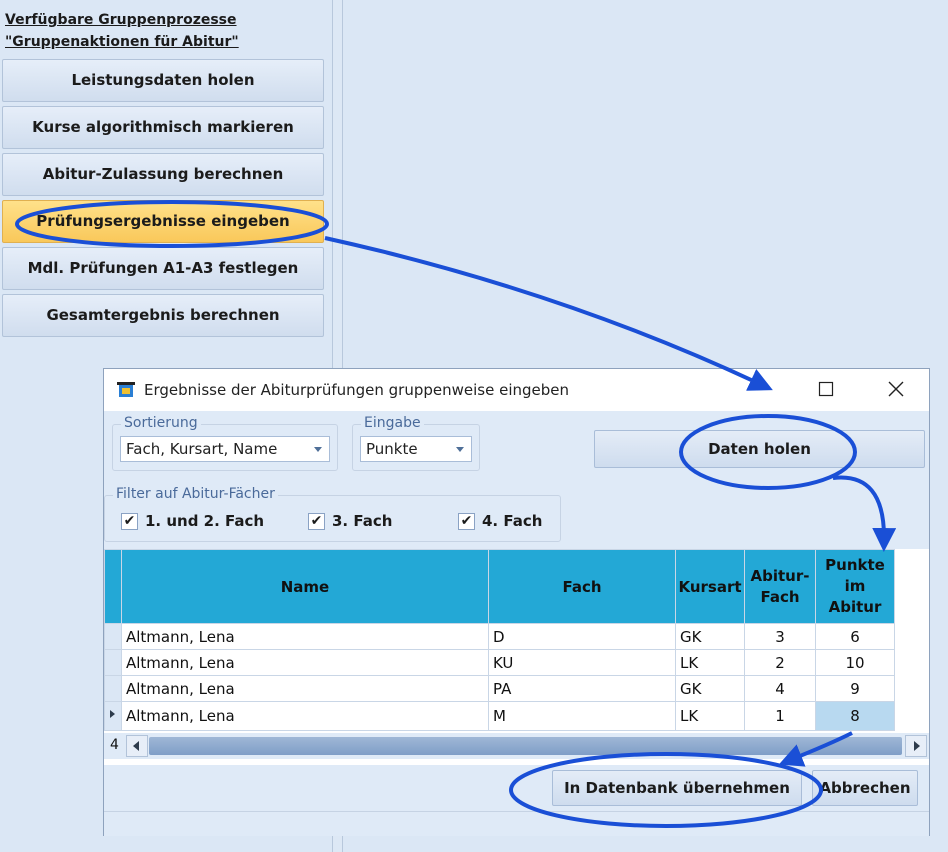 This screenshot has width=948, height=852. Describe the element at coordinates (114, 745) in the screenshot. I see `row-count: 4` at that location.